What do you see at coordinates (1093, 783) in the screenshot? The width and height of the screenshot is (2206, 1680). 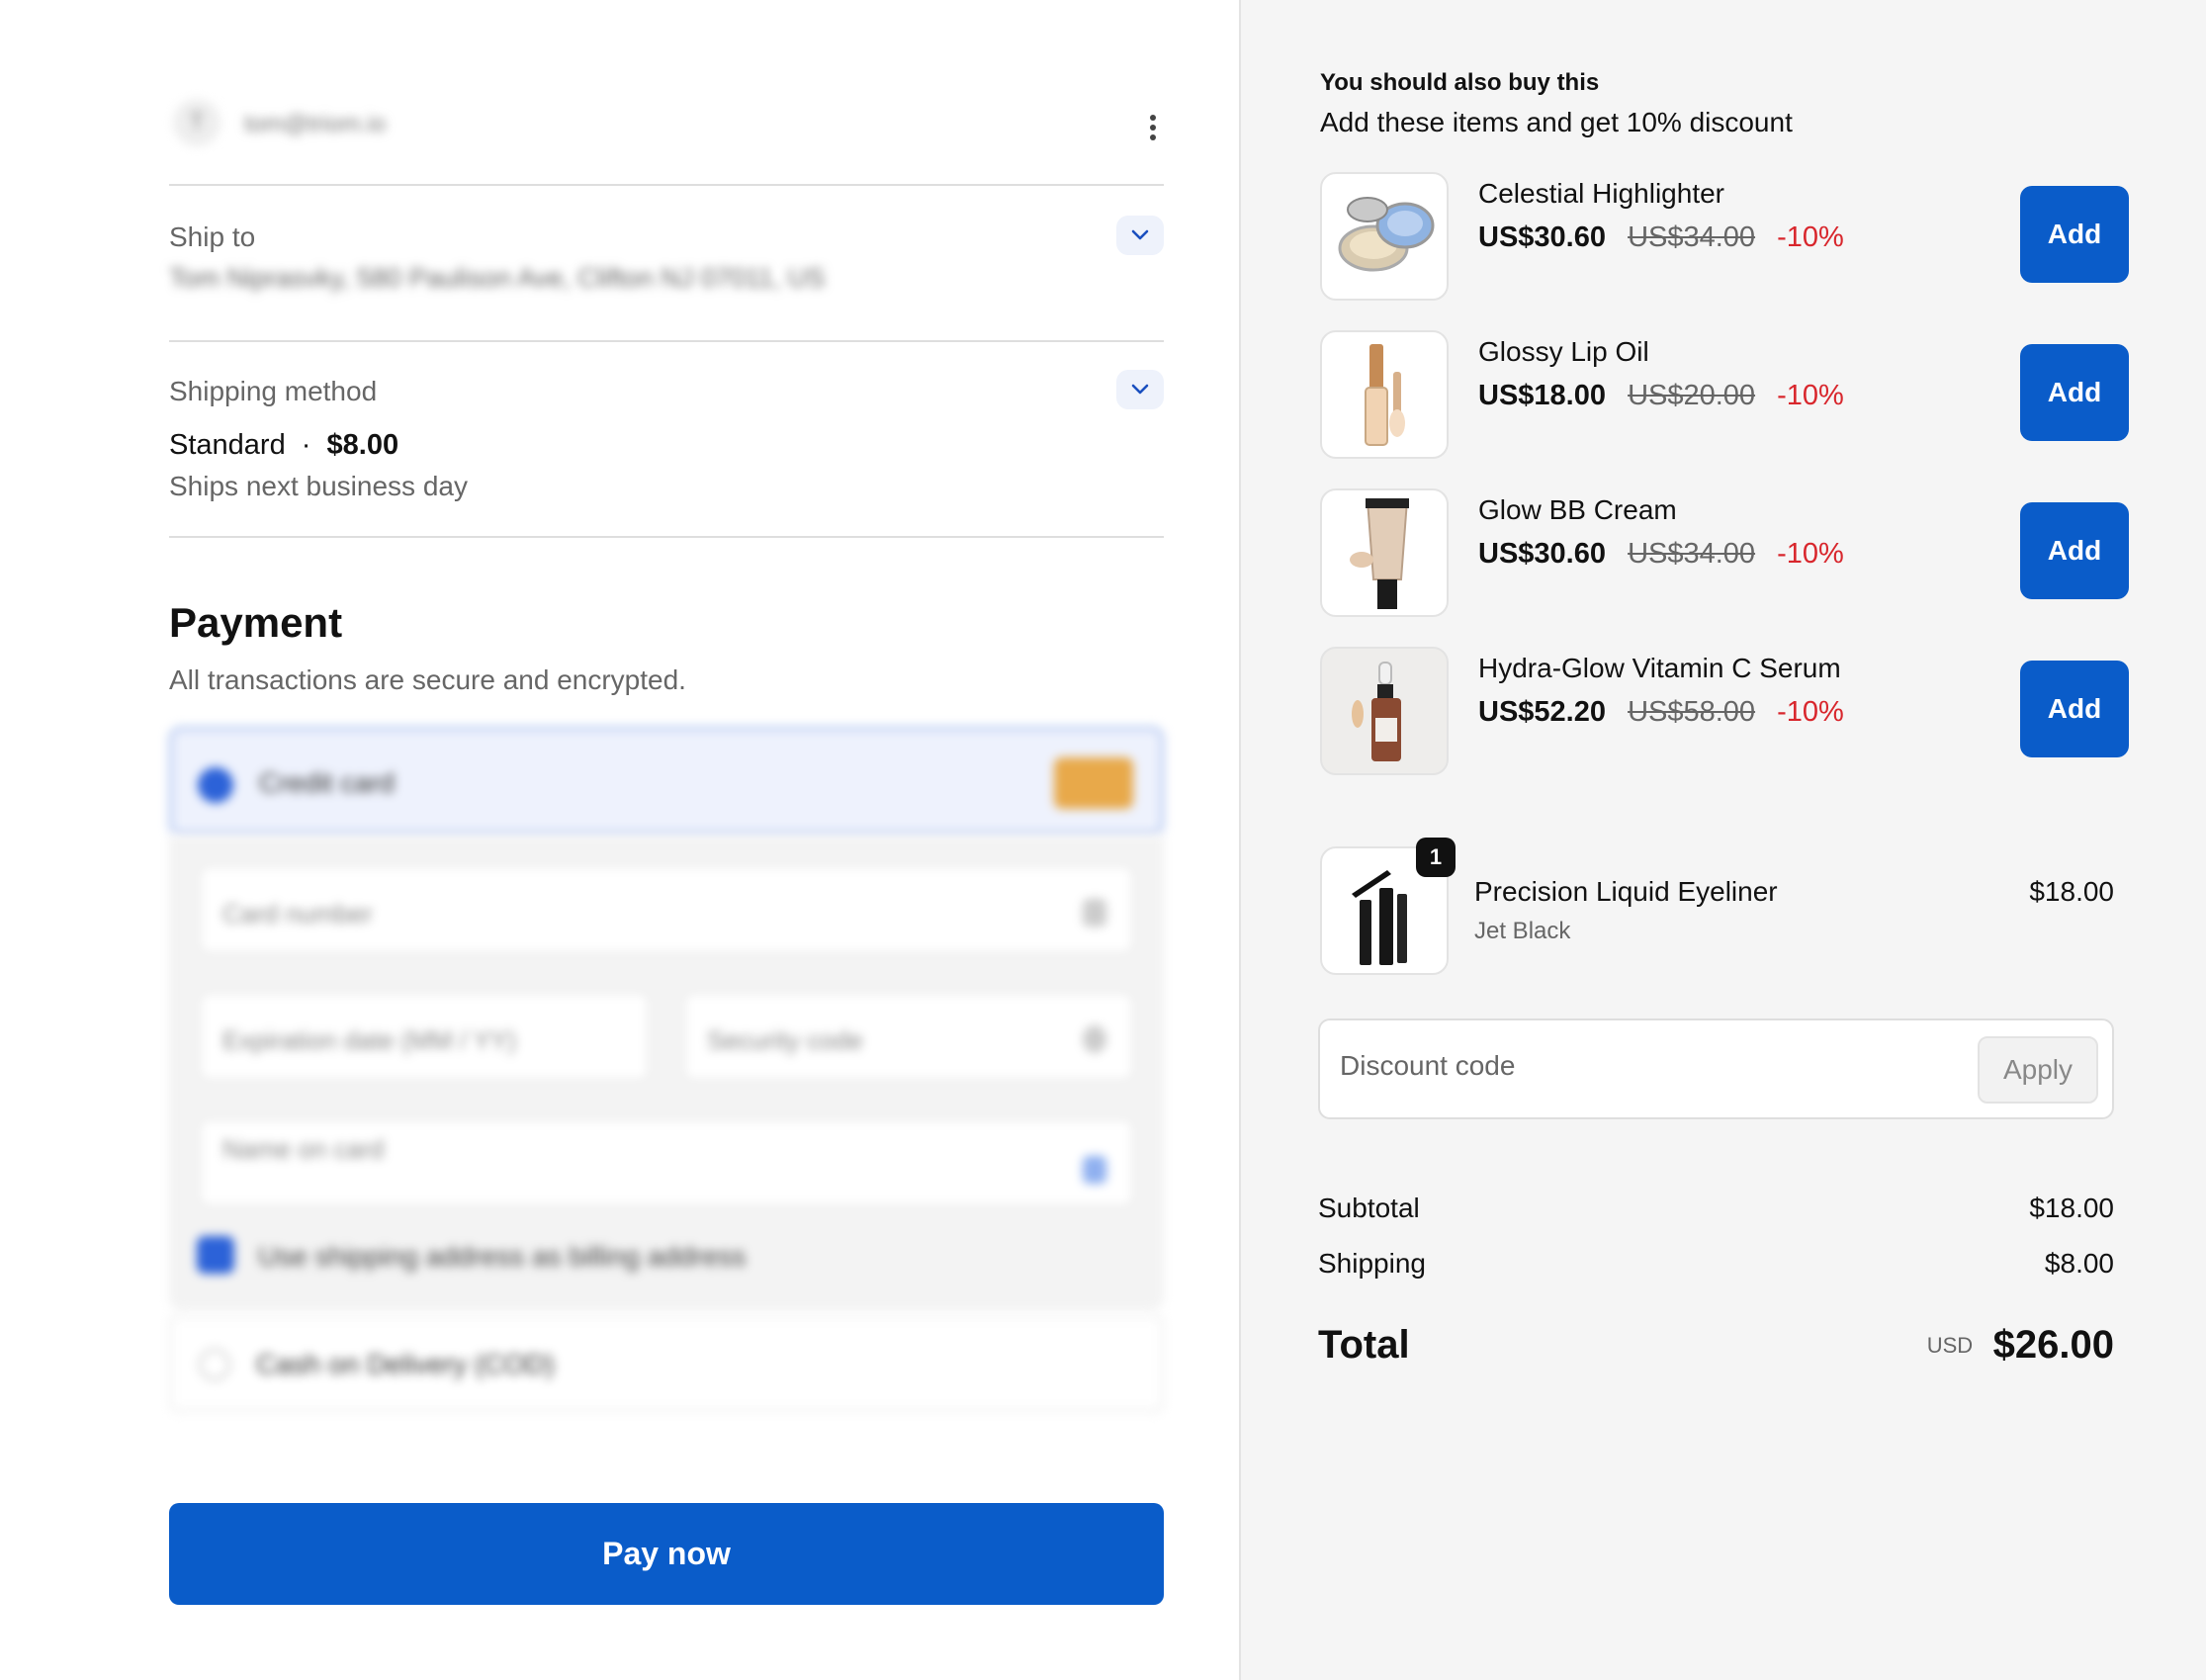 I see `card-brand-icon` at bounding box center [1093, 783].